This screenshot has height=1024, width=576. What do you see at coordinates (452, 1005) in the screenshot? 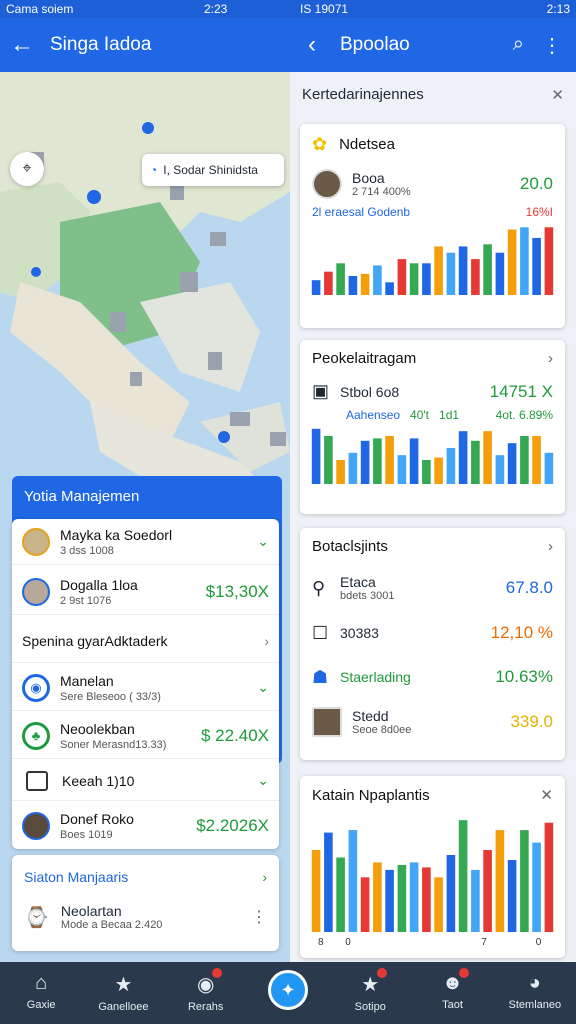
I see `nav-label: Taot` at bounding box center [452, 1005].